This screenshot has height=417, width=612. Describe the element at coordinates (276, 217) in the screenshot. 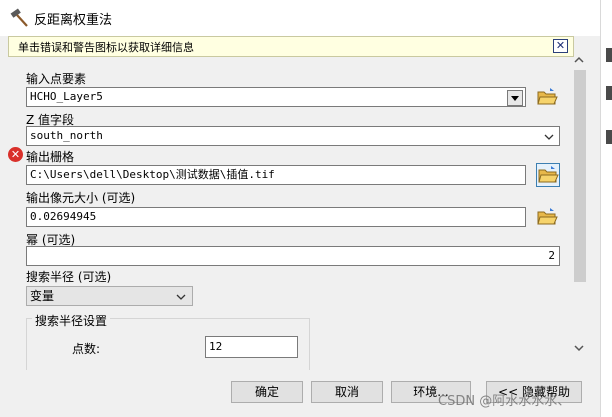

I see `cell-size-input: 0.02694945` at that location.